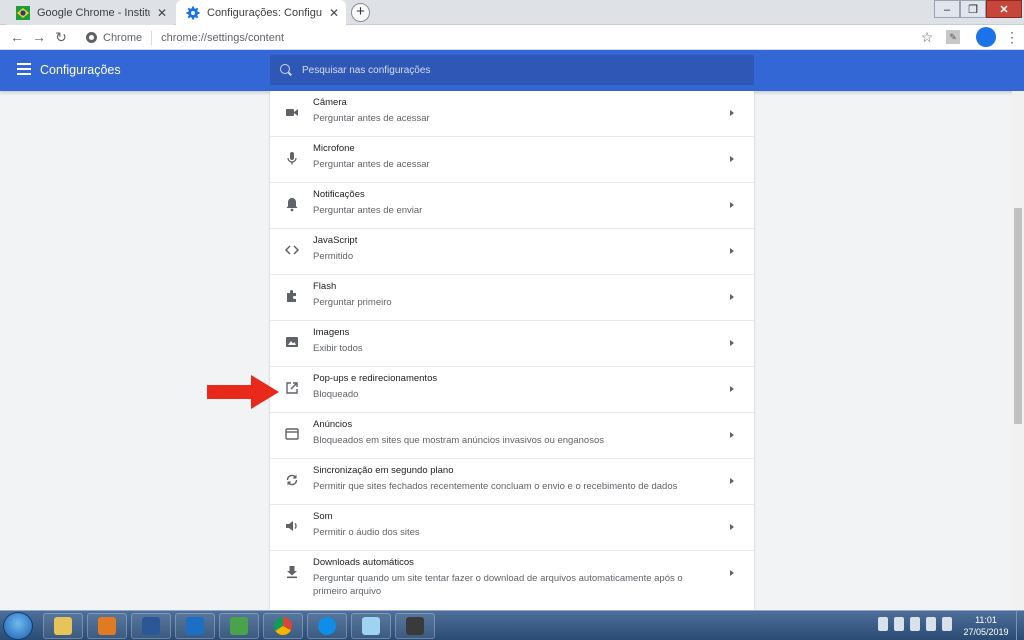 The image size is (1024, 640). Describe the element at coordinates (195, 626) in the screenshot. I see `outlook-icon` at that location.